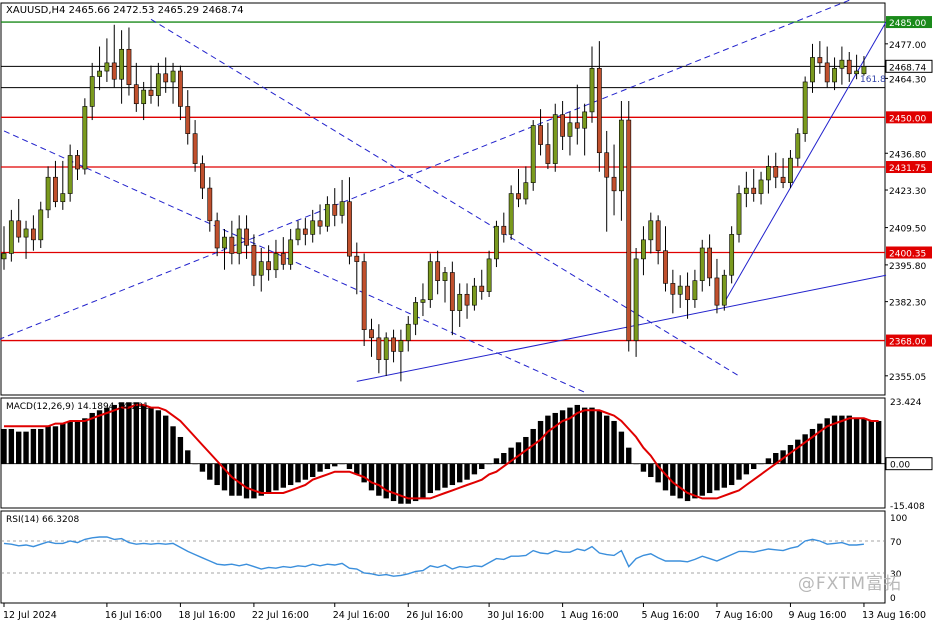 The width and height of the screenshot is (936, 628). I want to click on macd-tick-label-2: -15.408, so click(907, 507).